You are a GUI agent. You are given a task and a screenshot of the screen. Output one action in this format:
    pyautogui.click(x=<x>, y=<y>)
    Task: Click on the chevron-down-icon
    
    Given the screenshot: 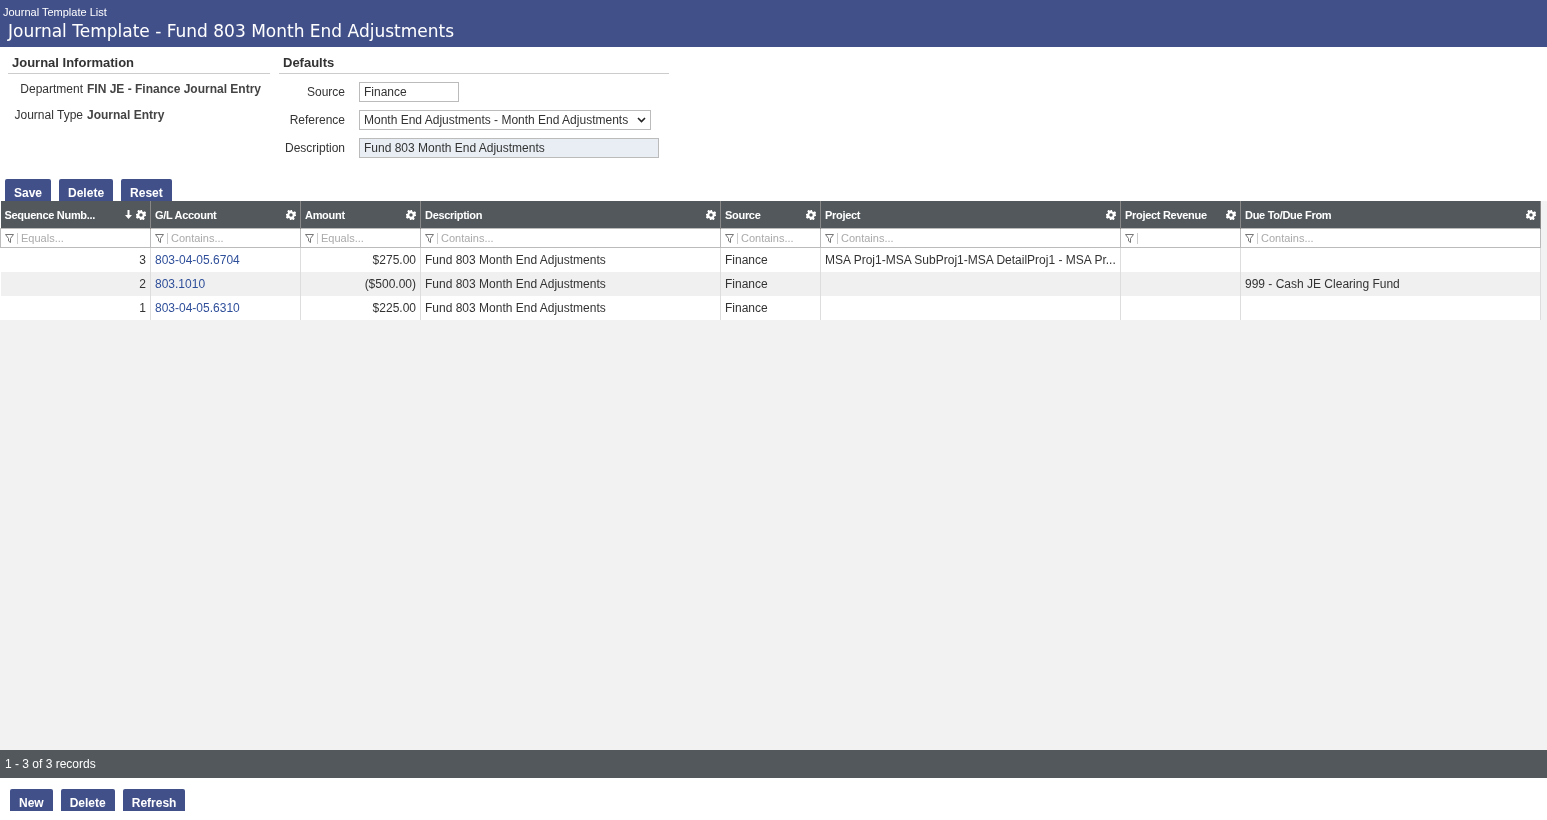 What is the action you would take?
    pyautogui.click(x=641, y=120)
    